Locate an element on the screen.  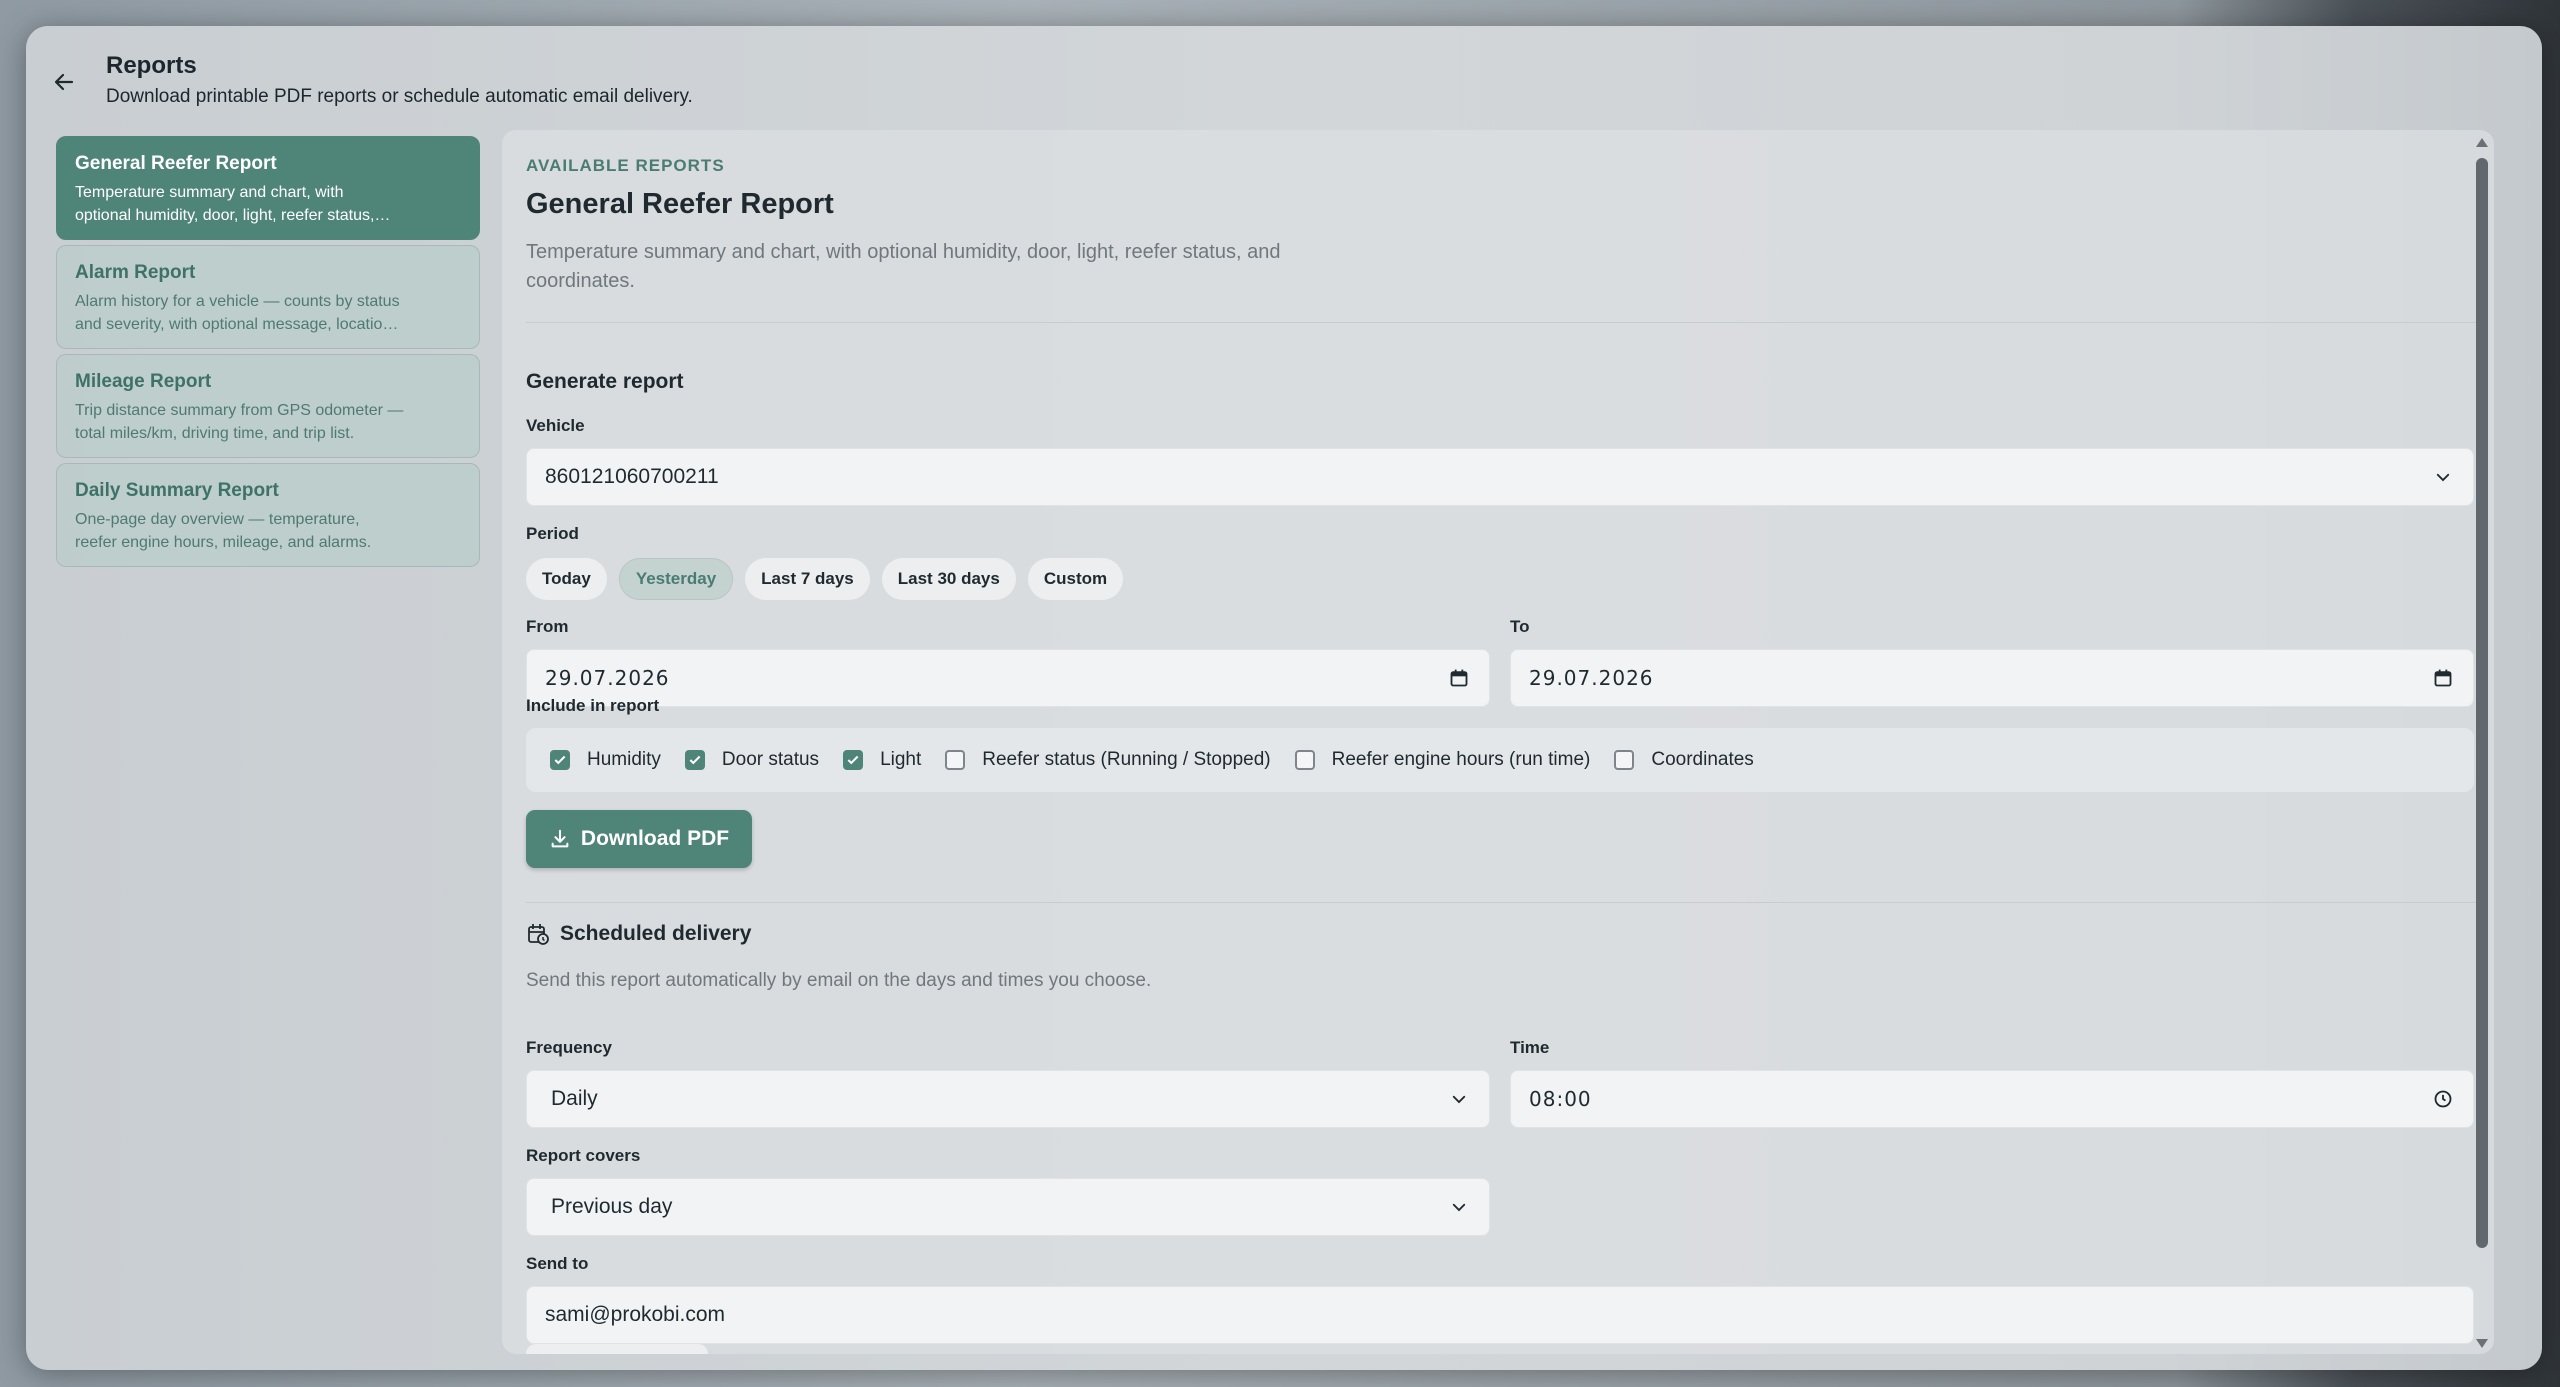
report-covers-value: Previous day is located at coordinates (612, 1206).